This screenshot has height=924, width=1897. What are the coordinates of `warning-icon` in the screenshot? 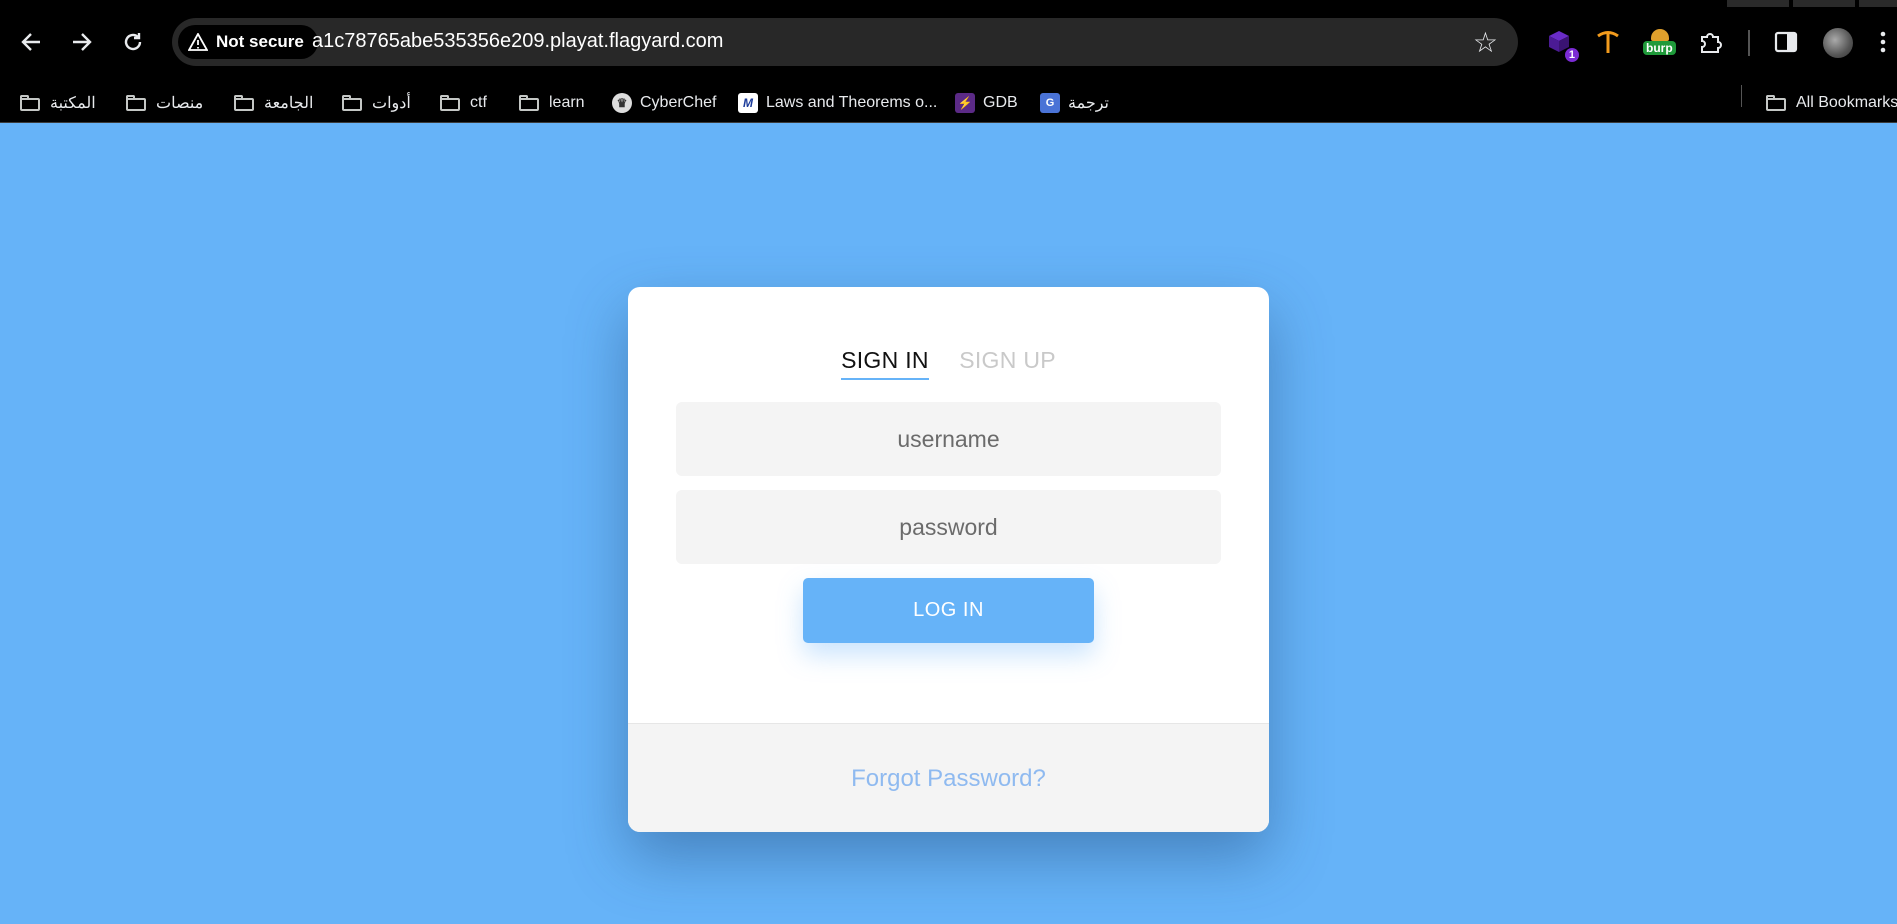 It's located at (198, 42).